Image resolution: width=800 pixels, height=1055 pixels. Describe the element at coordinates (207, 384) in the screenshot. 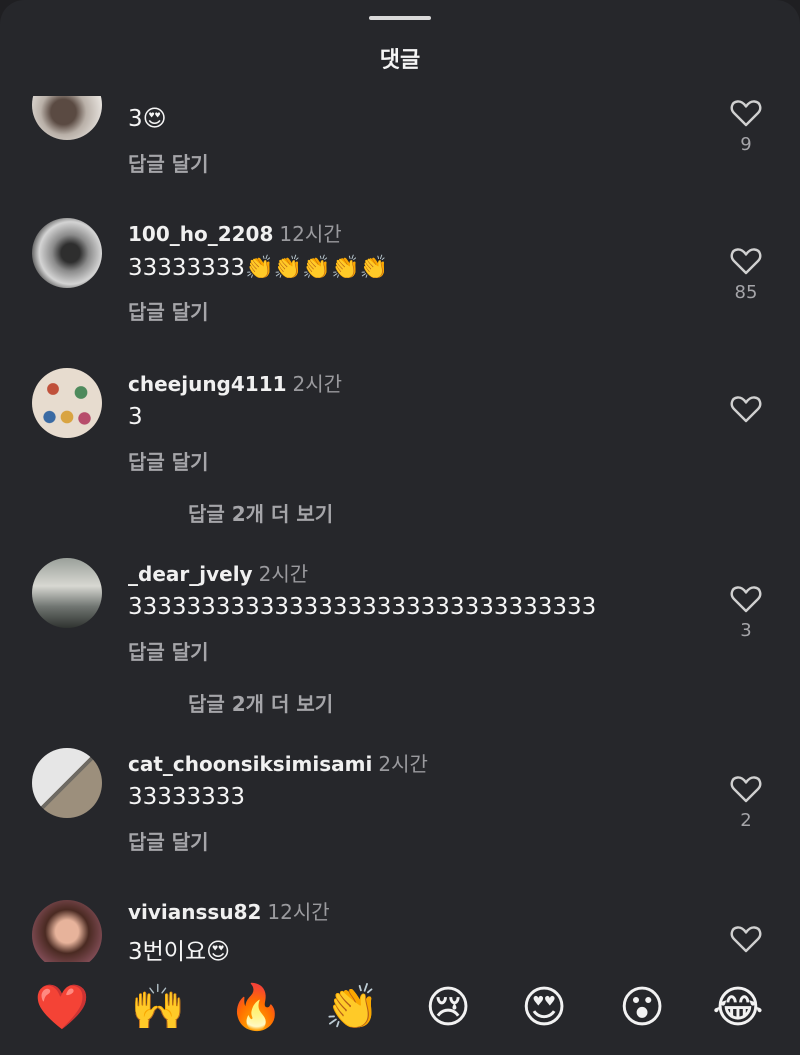

I see `username: cheejung4111` at that location.